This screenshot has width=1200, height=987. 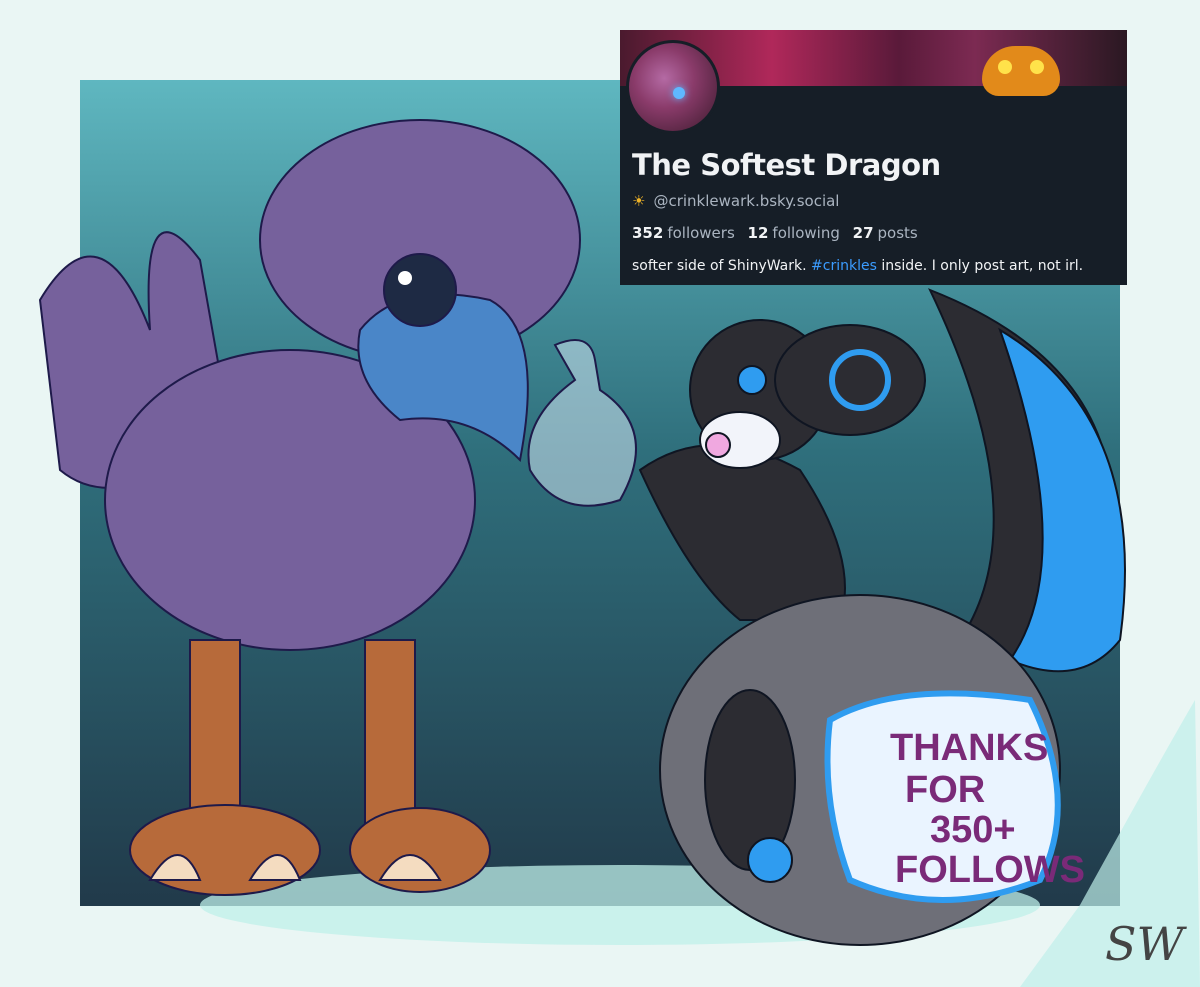 What do you see at coordinates (683, 233) in the screenshot?
I see `followers-stat: 352 followers` at bounding box center [683, 233].